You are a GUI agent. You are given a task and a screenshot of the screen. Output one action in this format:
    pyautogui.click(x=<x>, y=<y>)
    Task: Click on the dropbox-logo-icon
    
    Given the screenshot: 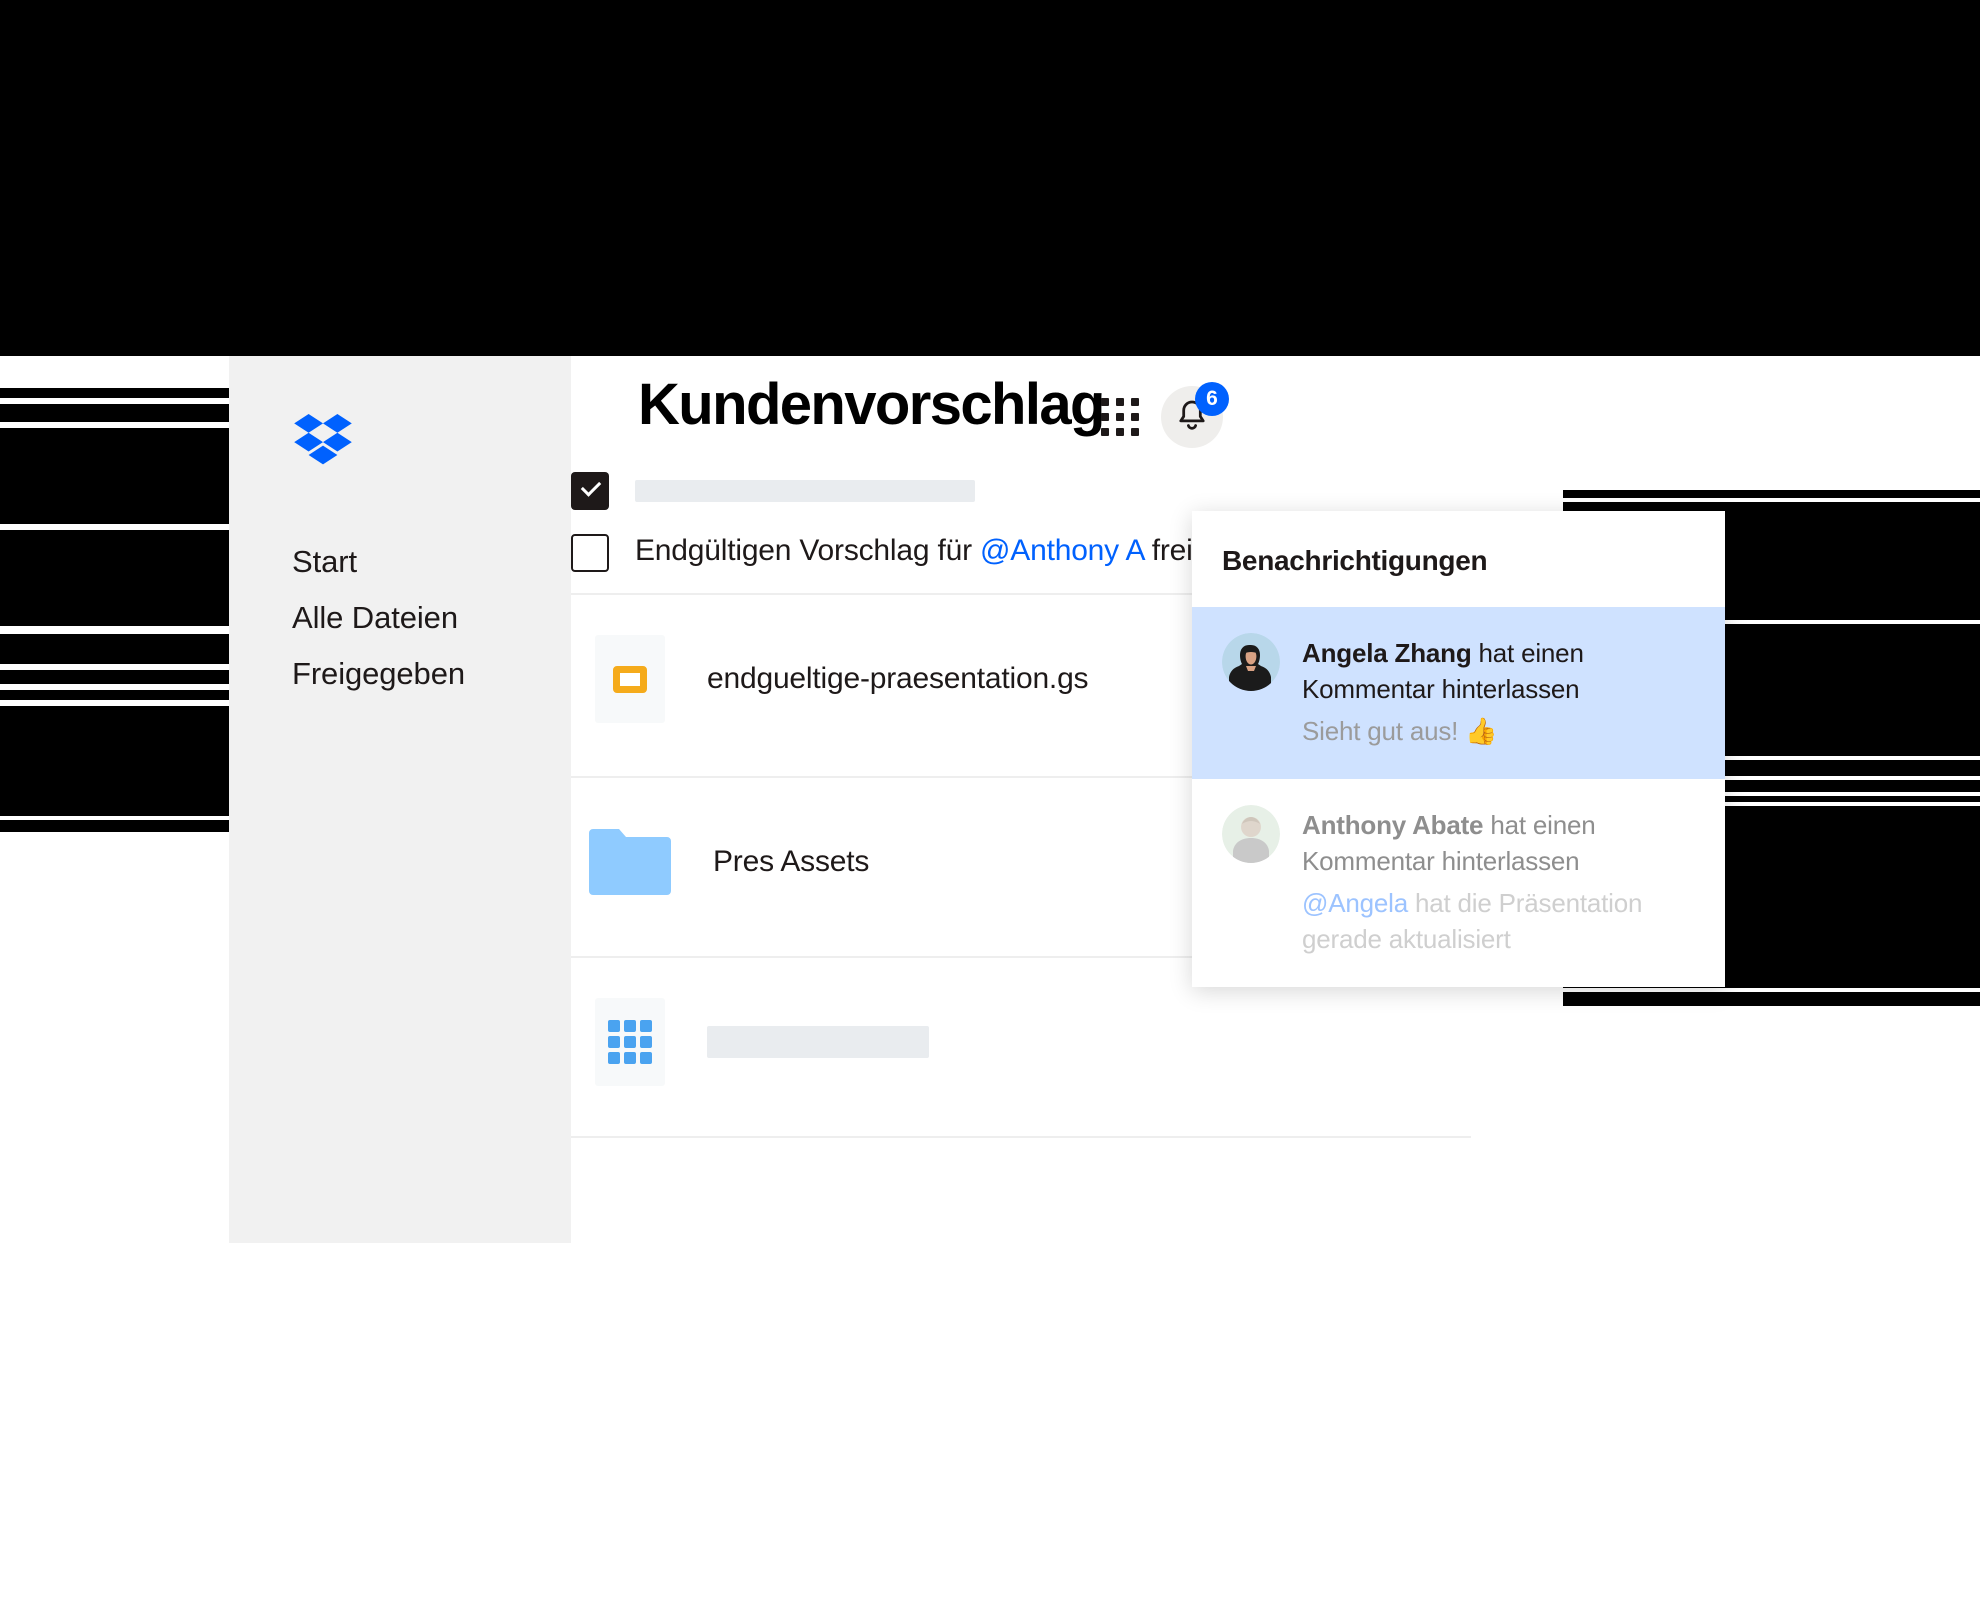 What is the action you would take?
    pyautogui.click(x=323, y=441)
    